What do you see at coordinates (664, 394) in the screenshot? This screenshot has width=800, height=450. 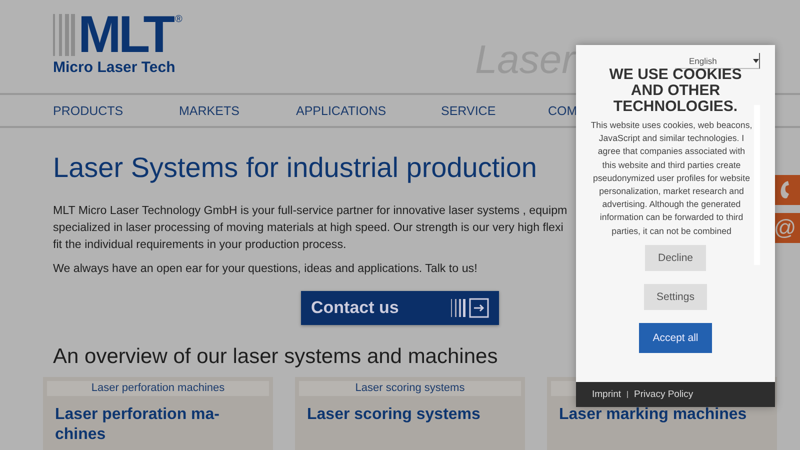 I see `footer-link: Privacy Policy` at bounding box center [664, 394].